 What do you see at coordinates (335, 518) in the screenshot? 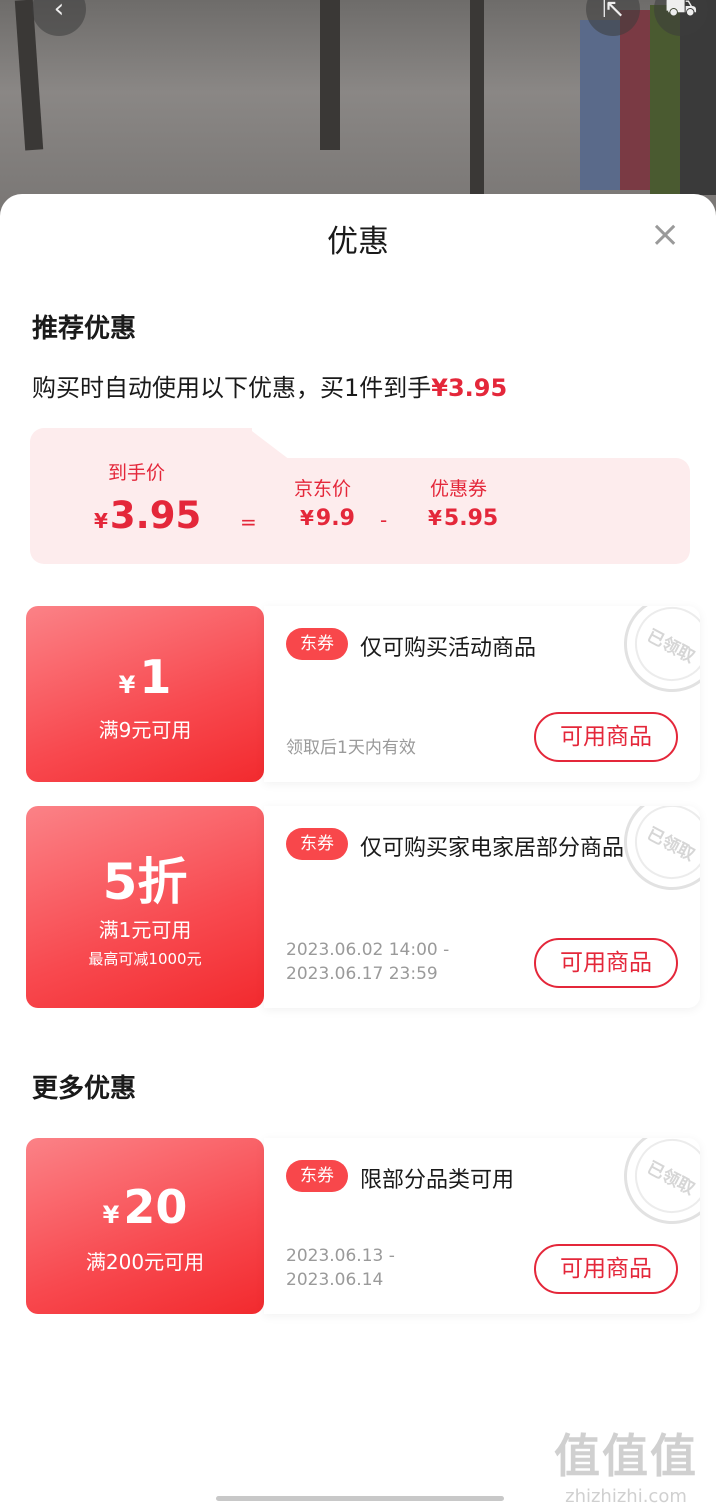
I see `jd-price-number: 9.9` at bounding box center [335, 518].